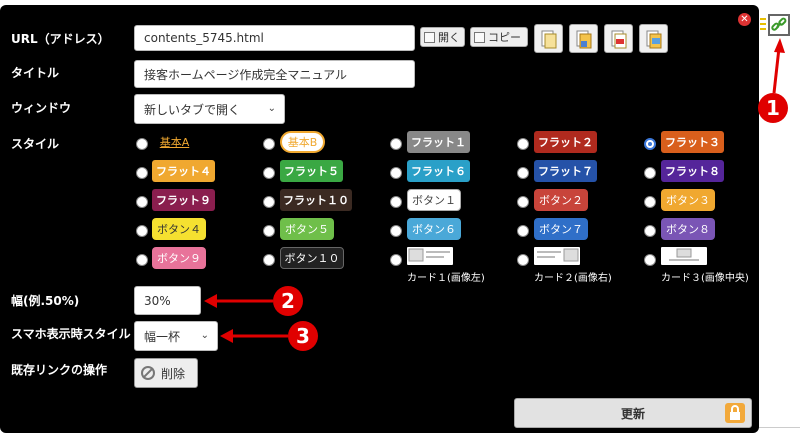  I want to click on annotation-badge-3: 3, so click(303, 336).